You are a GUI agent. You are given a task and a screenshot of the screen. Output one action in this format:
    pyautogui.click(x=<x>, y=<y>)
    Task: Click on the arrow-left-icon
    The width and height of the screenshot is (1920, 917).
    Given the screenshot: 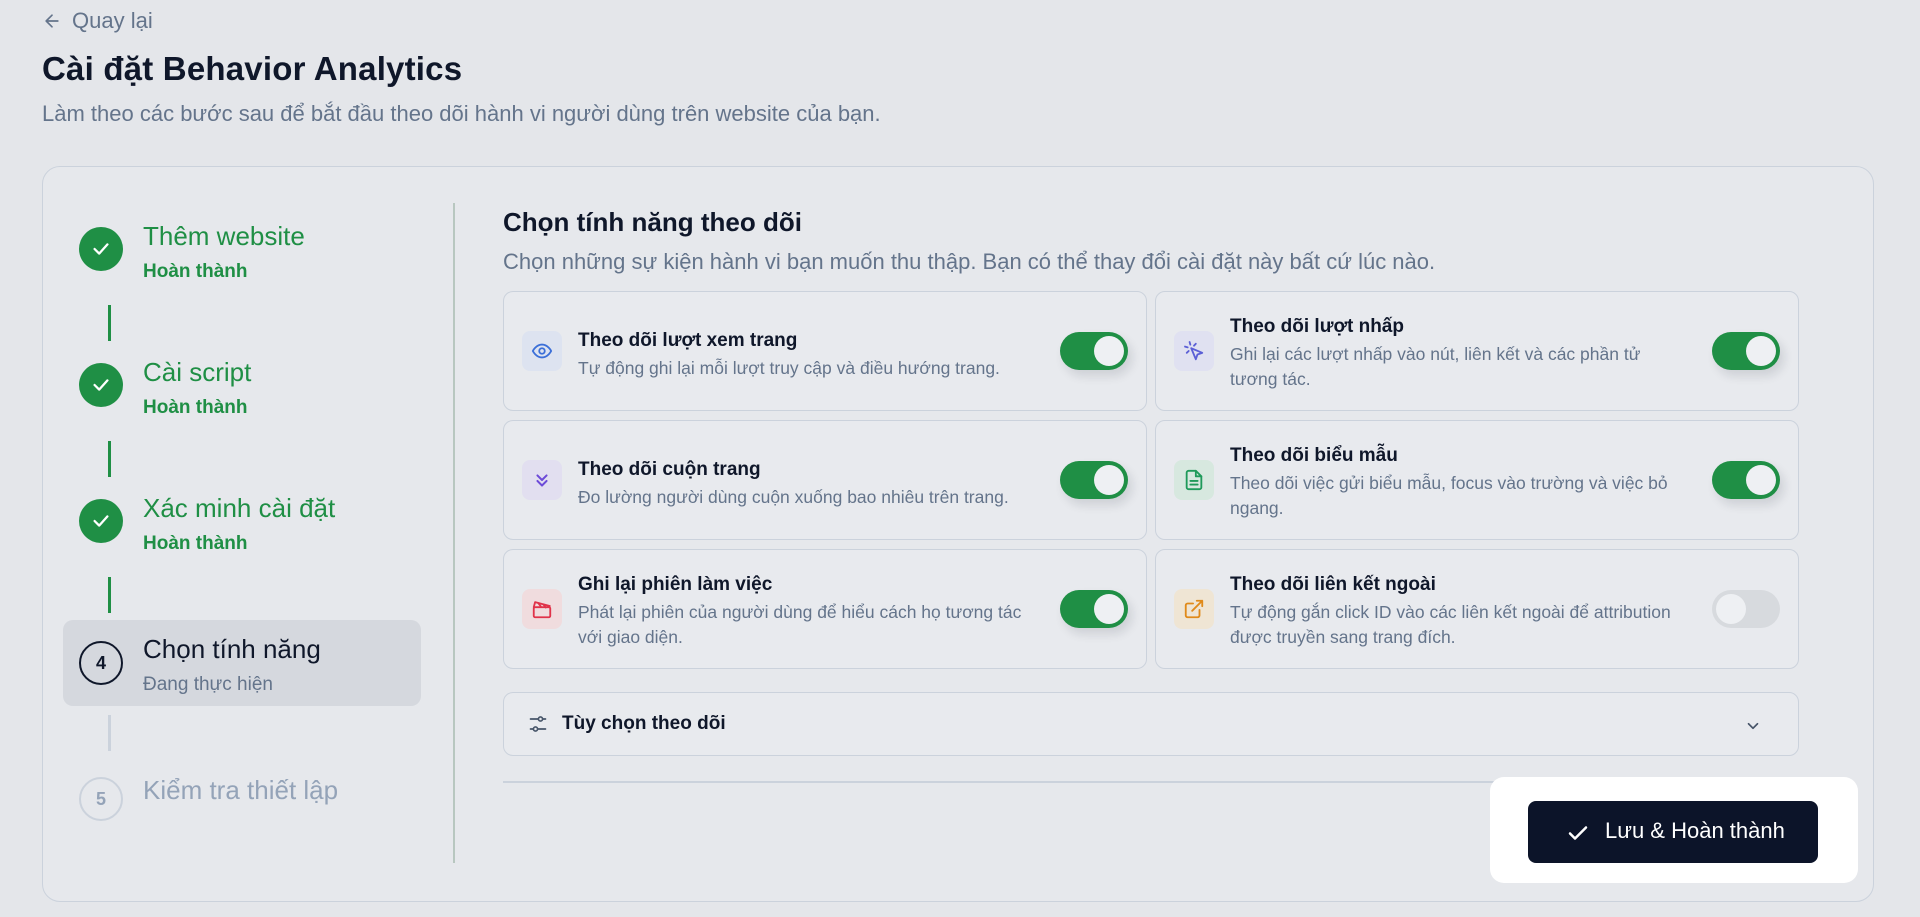 What is the action you would take?
    pyautogui.click(x=52, y=21)
    